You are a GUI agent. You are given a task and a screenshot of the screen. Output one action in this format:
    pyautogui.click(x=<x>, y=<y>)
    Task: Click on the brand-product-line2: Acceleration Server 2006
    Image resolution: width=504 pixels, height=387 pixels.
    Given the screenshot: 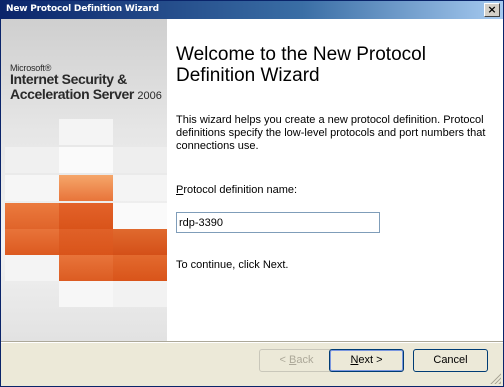 What is the action you would take?
    pyautogui.click(x=86, y=95)
    